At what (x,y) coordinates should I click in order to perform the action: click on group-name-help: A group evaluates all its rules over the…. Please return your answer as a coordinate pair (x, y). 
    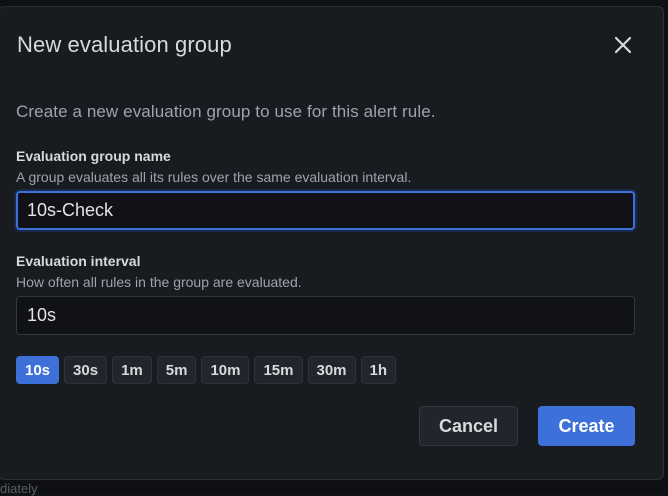
    Looking at the image, I should click on (214, 177).